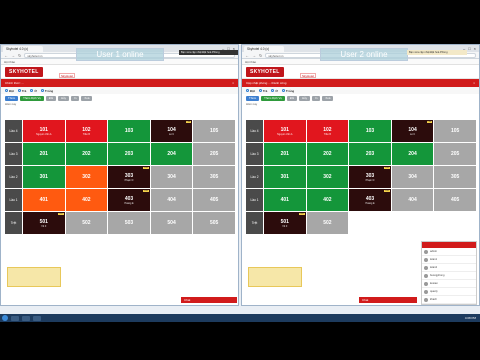 The image size is (480, 360). I want to click on start-button, so click(5, 318).